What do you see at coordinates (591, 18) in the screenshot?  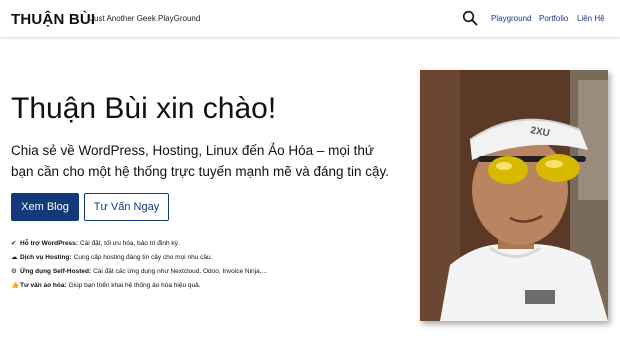 I see `nav-contact: Liên Hệ` at bounding box center [591, 18].